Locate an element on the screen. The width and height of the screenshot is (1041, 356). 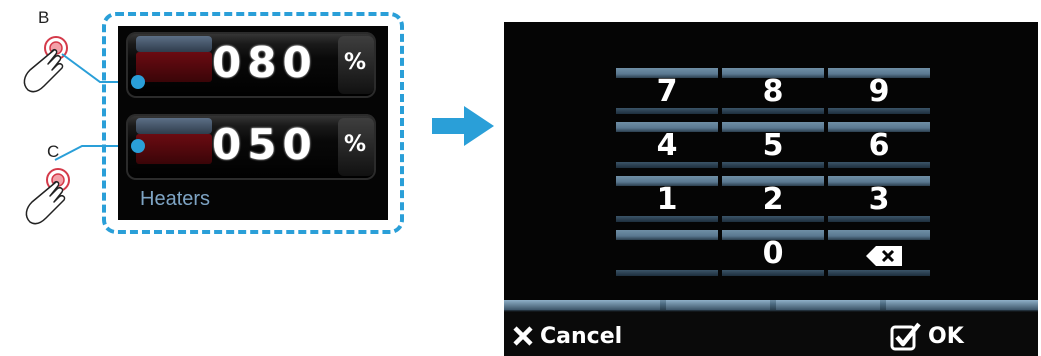
key-digit: 7 is located at coordinates (667, 91).